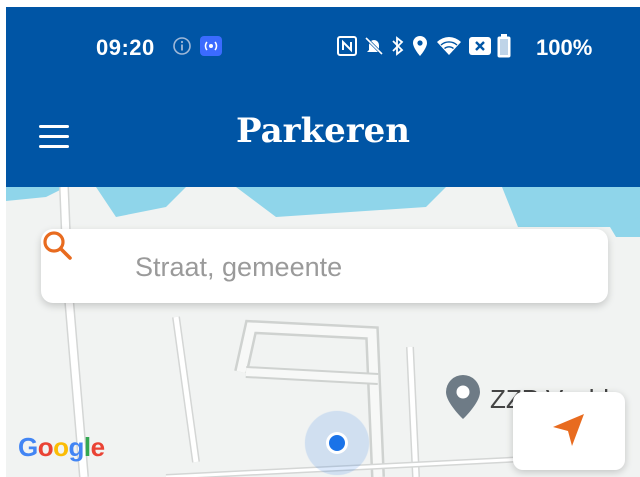 Image resolution: width=640 pixels, height=477 pixels. Describe the element at coordinates (449, 46) in the screenshot. I see `wifi-icon` at that location.